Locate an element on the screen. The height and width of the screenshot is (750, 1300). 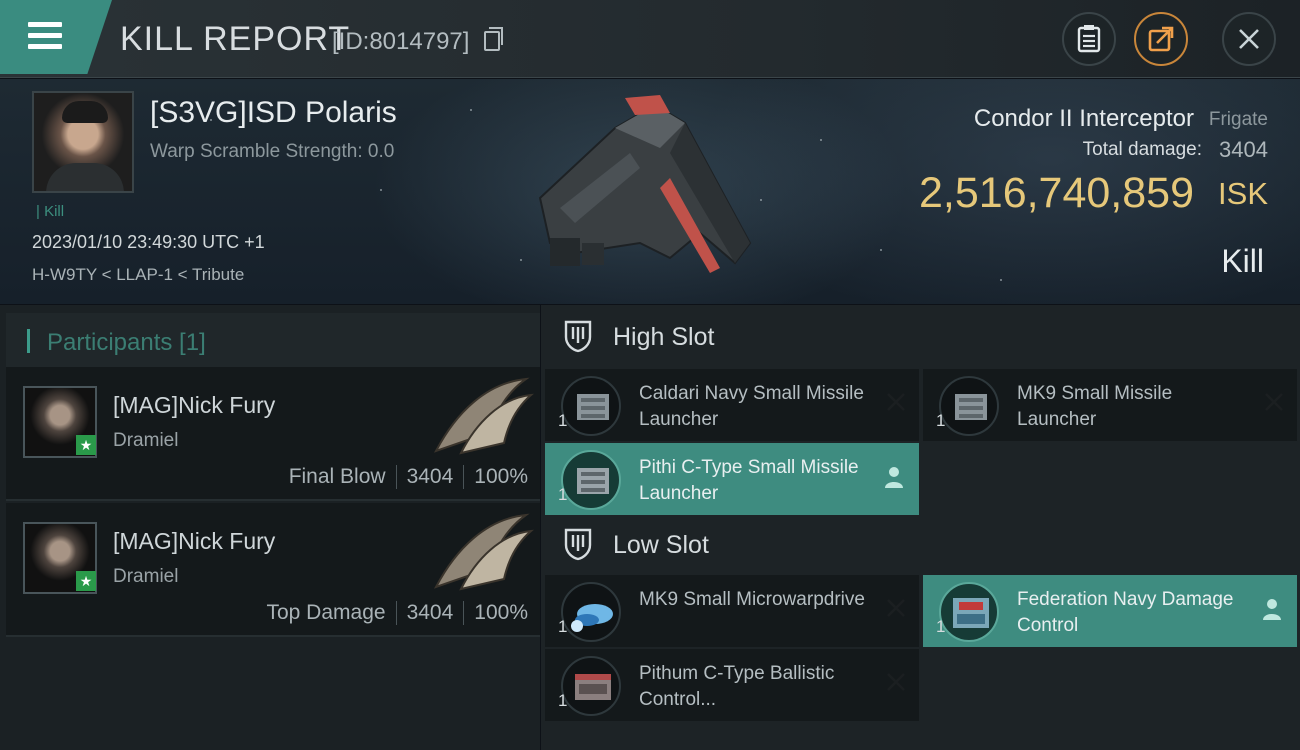
high-slot-header: High Slot is located at coordinates (922, 337).